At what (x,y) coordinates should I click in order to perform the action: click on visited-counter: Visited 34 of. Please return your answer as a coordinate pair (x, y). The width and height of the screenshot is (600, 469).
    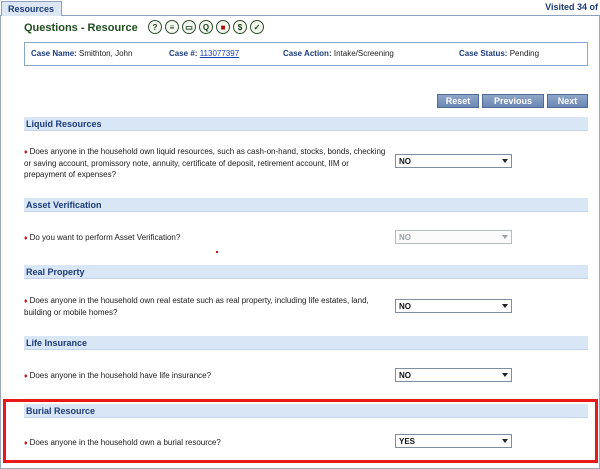
    Looking at the image, I should click on (571, 7).